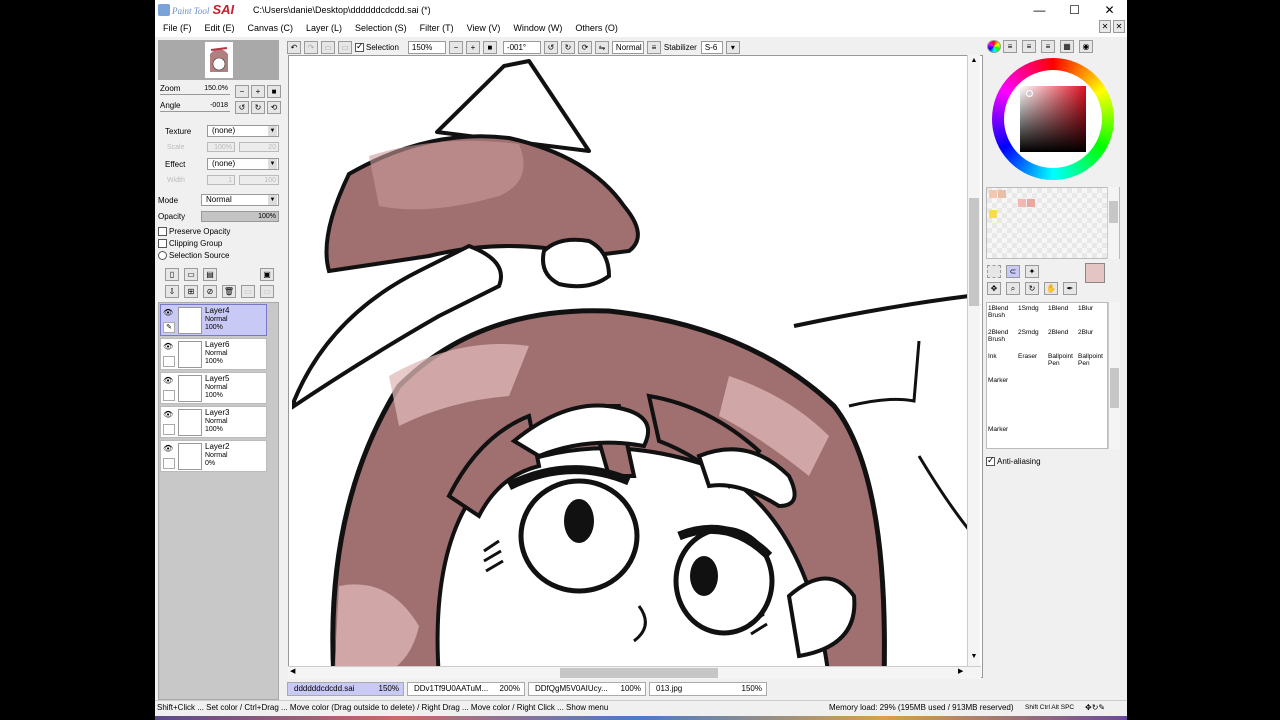 The width and height of the screenshot is (1280, 720). I want to click on brush-scrollbar, so click(1114, 375).